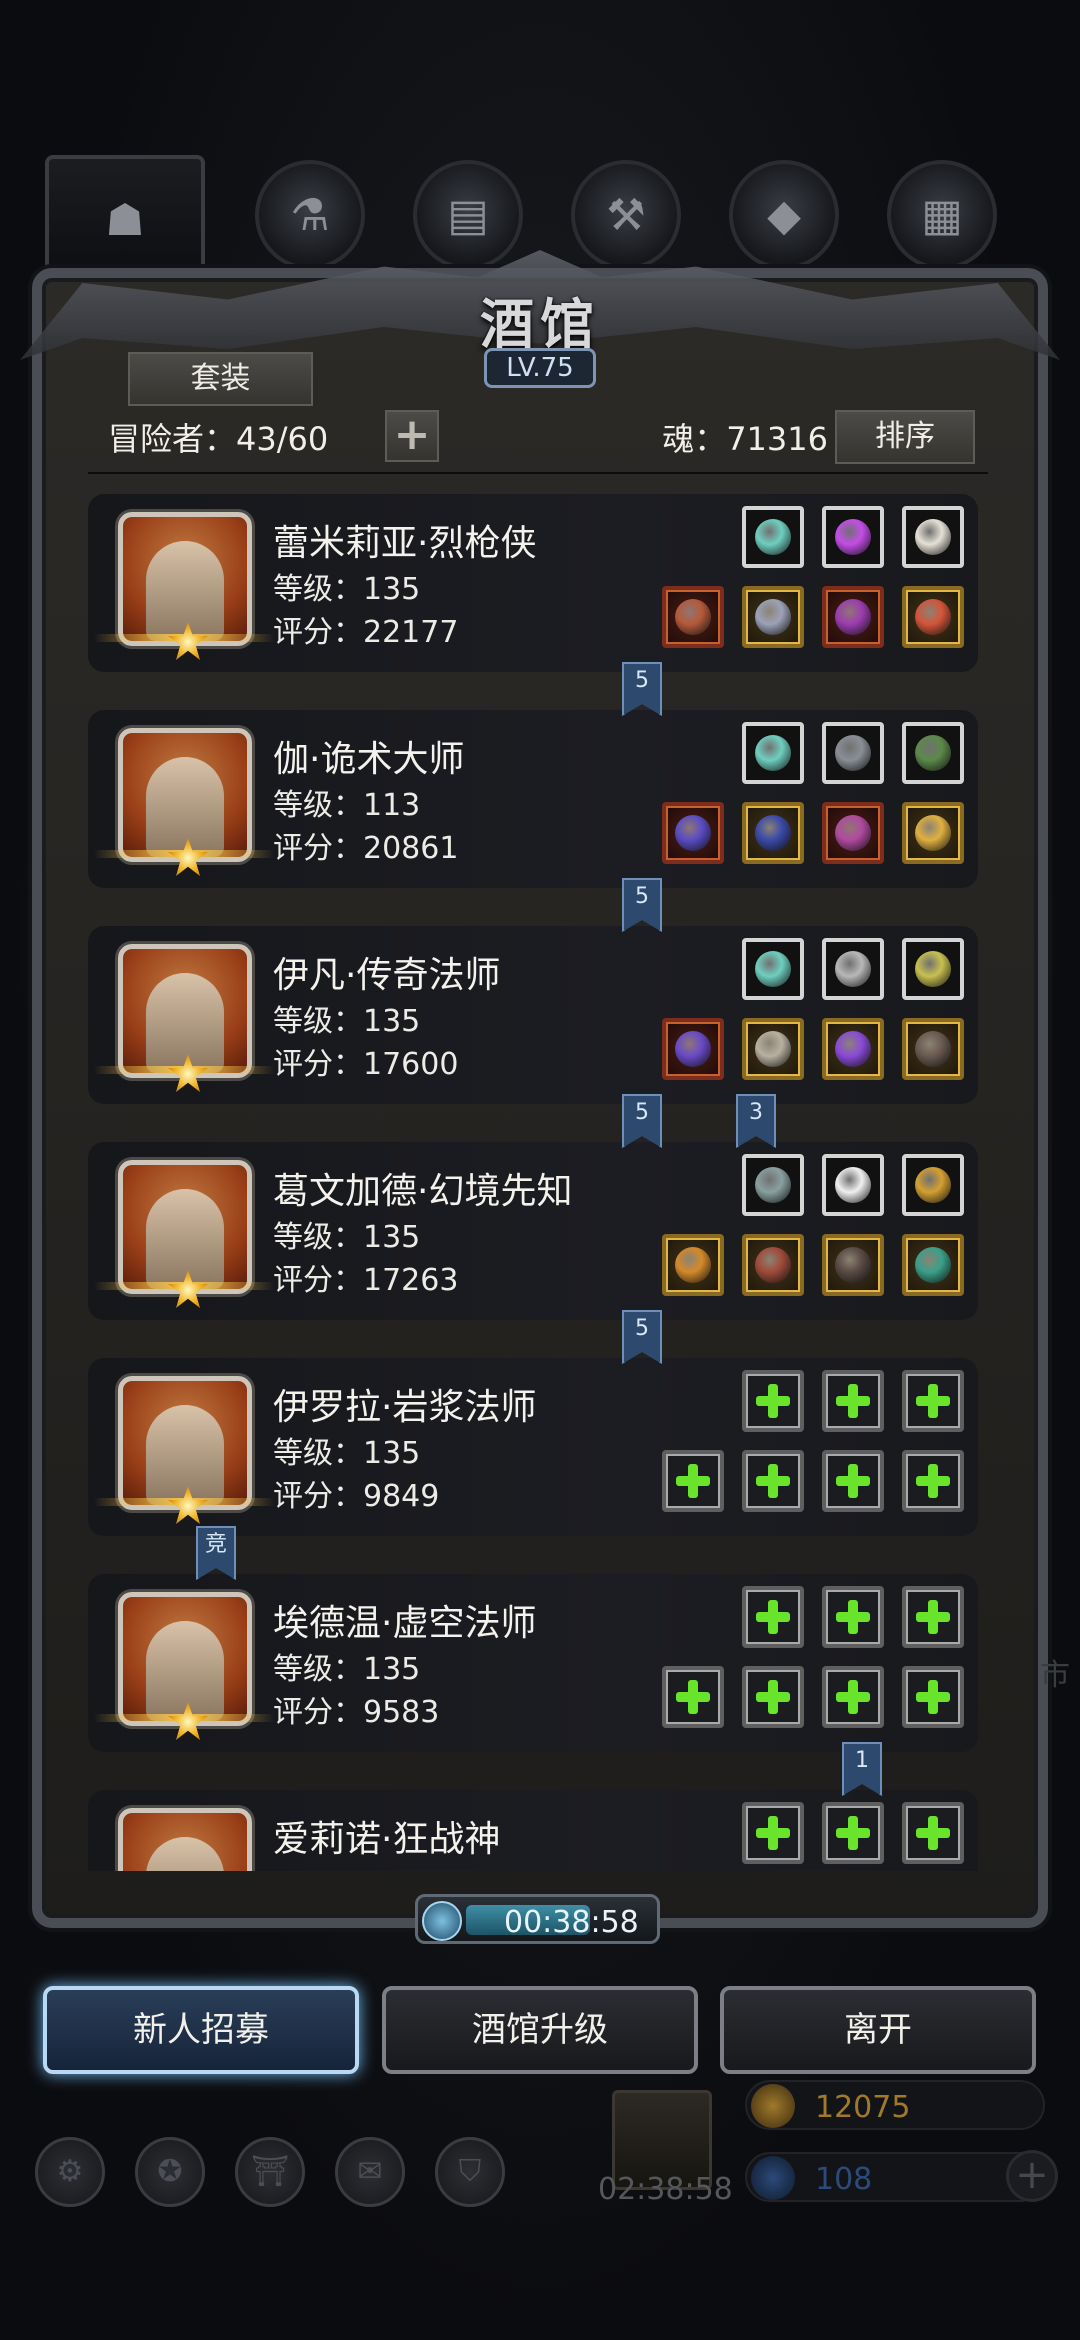 This screenshot has height=2340, width=1080. What do you see at coordinates (442, 1921) in the screenshot?
I see `clock-icon` at bounding box center [442, 1921].